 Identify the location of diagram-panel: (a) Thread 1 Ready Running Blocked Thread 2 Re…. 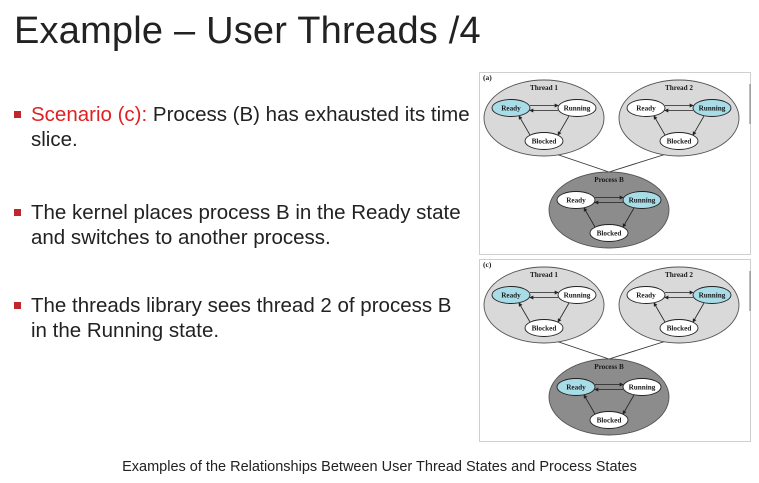
(615, 163).